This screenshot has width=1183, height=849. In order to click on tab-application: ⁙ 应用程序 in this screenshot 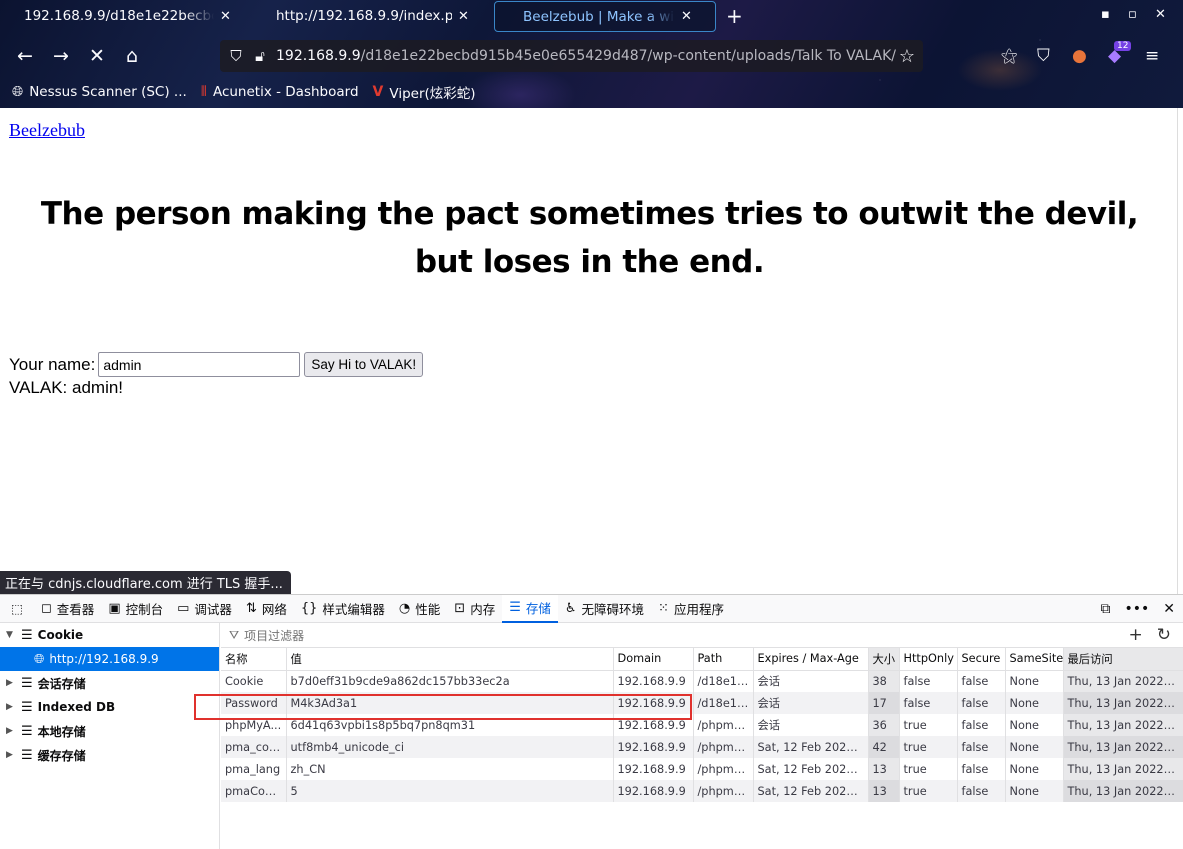, I will do `click(691, 609)`.